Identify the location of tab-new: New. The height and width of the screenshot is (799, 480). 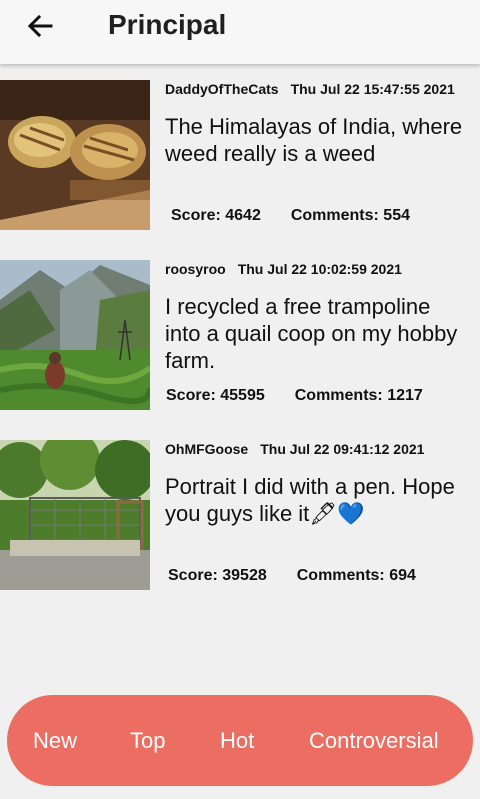
(55, 740).